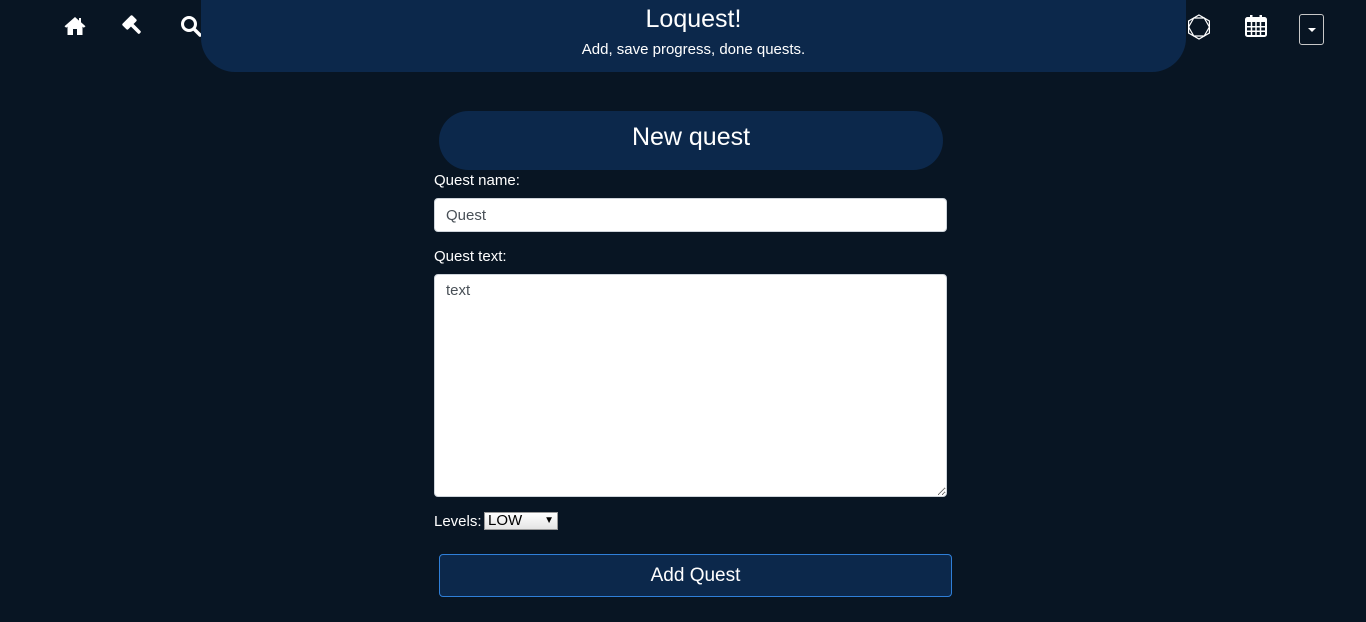 This screenshot has width=1366, height=622. Describe the element at coordinates (693, 19) in the screenshot. I see `app-title: Loquest!` at that location.